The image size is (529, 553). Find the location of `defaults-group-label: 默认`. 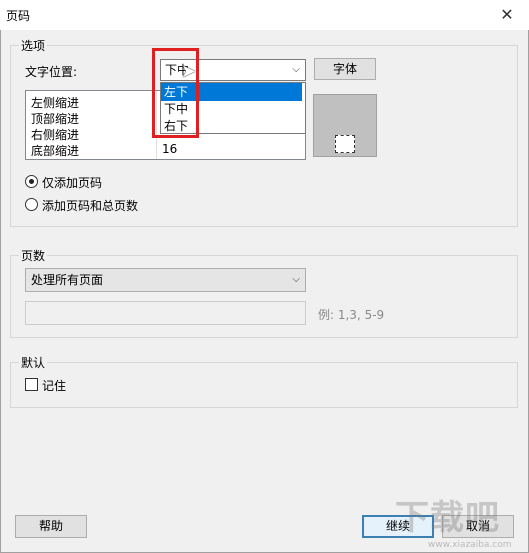

defaults-group-label: 默认 is located at coordinates (33, 362).